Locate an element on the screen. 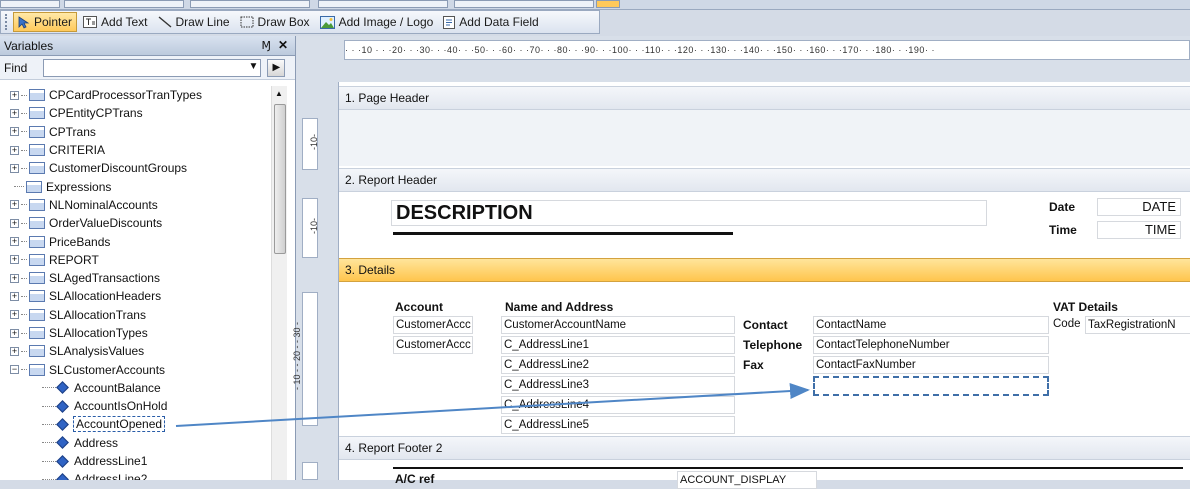 Image resolution: width=1190 pixels, height=489 pixels. toolbar-grip is located at coordinates (7, 22).